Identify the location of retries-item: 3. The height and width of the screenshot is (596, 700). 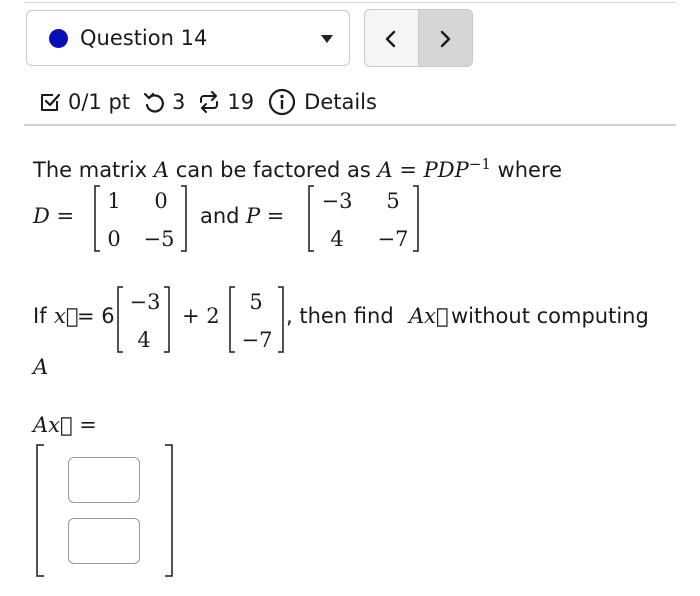
(163, 102).